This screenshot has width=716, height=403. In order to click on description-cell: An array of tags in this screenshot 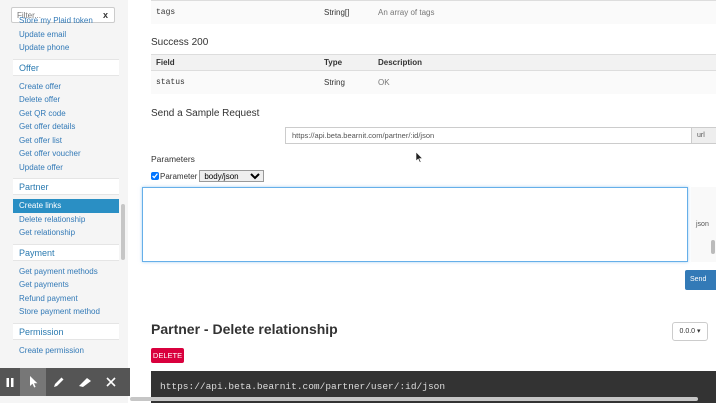, I will do `click(544, 12)`.